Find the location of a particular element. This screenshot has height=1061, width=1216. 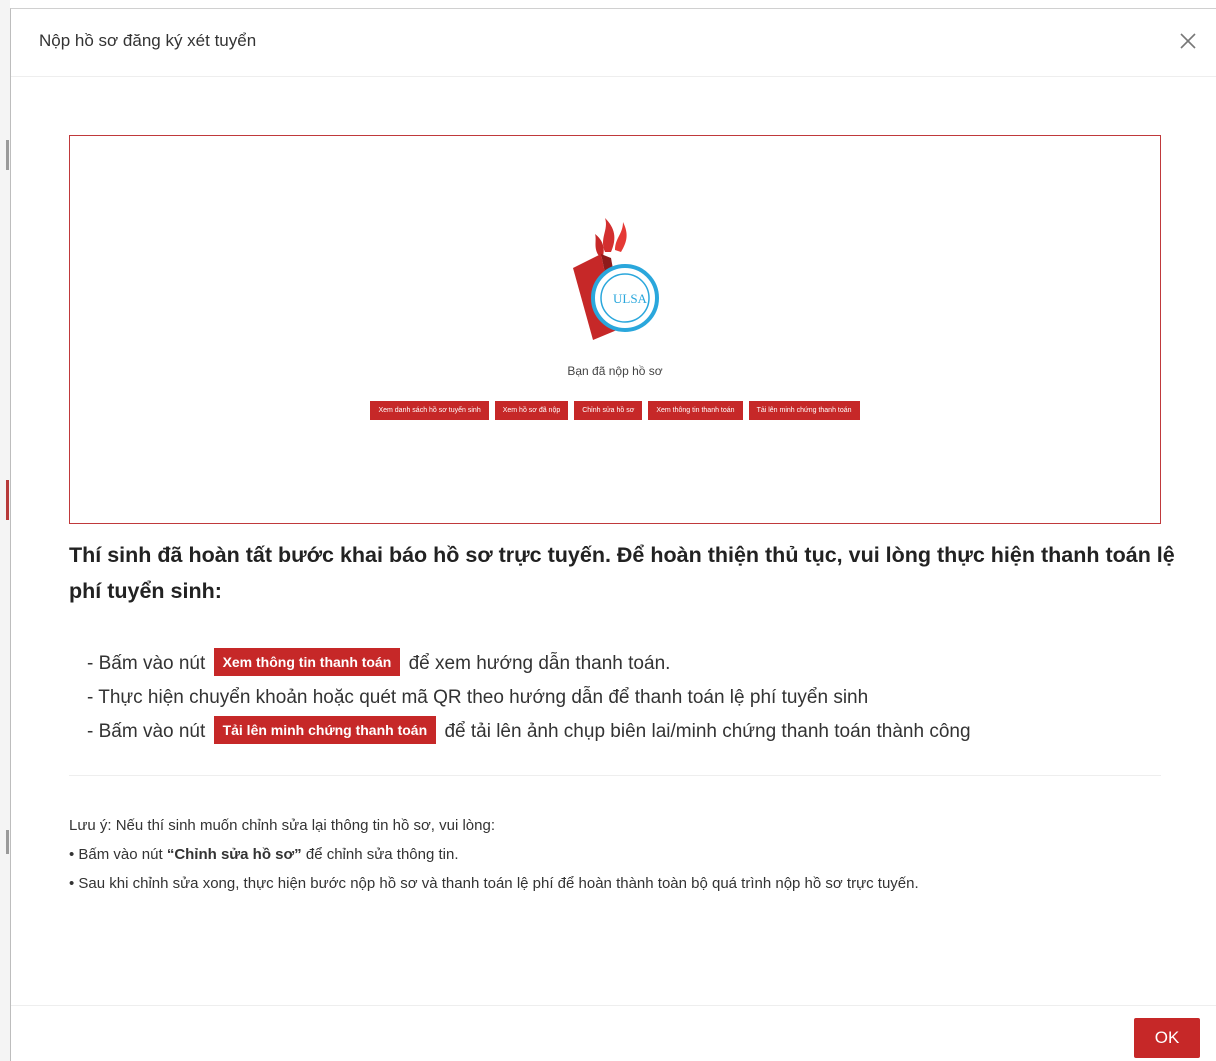

close-button is located at coordinates (1188, 41).